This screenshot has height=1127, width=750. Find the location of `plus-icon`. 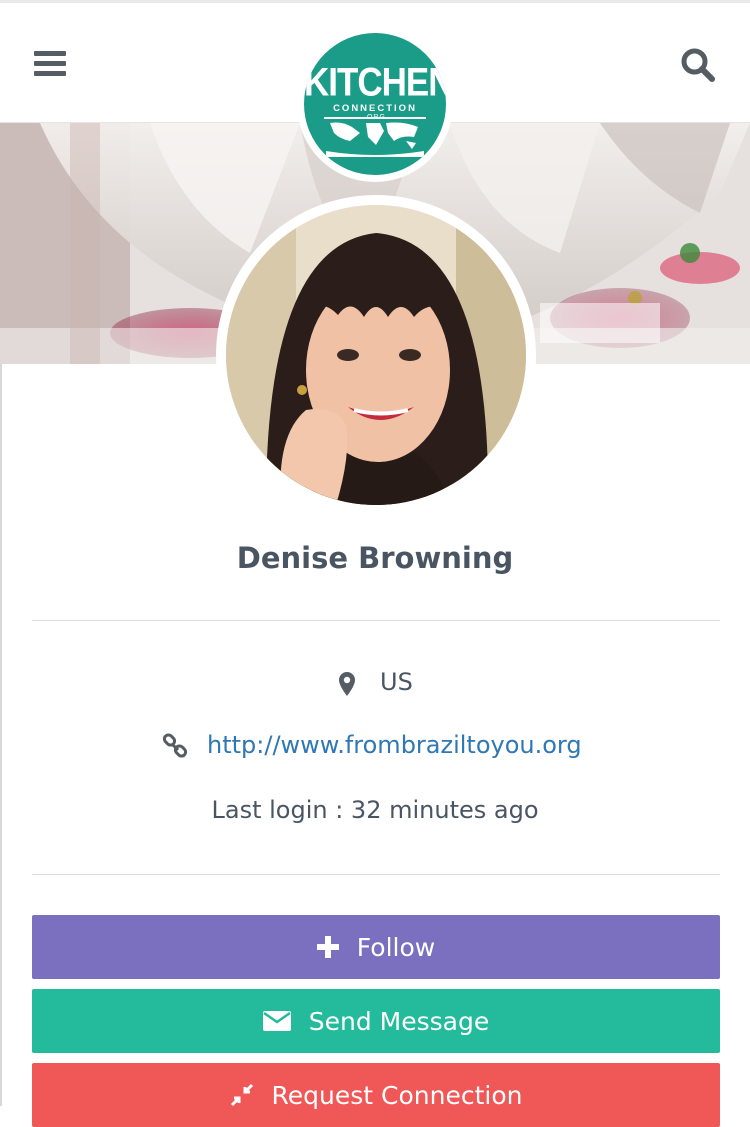

plus-icon is located at coordinates (327, 947).